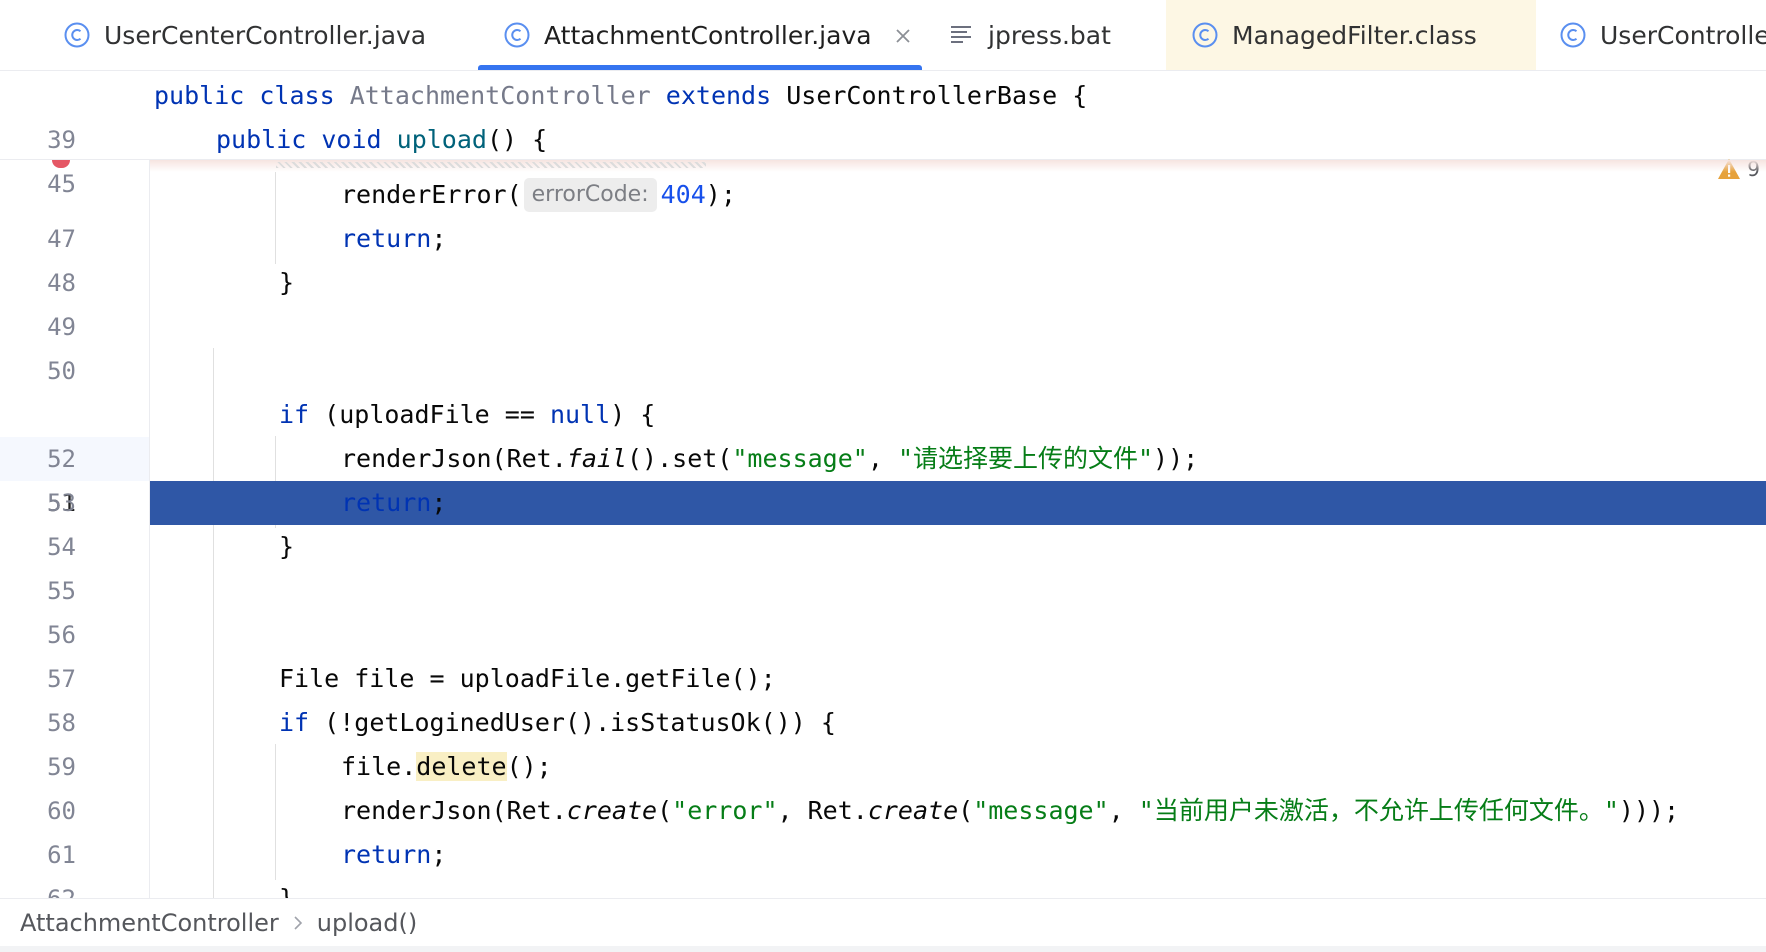 This screenshot has height=952, width=1766. What do you see at coordinates (883, 609) in the screenshot?
I see `code-line: 56` at bounding box center [883, 609].